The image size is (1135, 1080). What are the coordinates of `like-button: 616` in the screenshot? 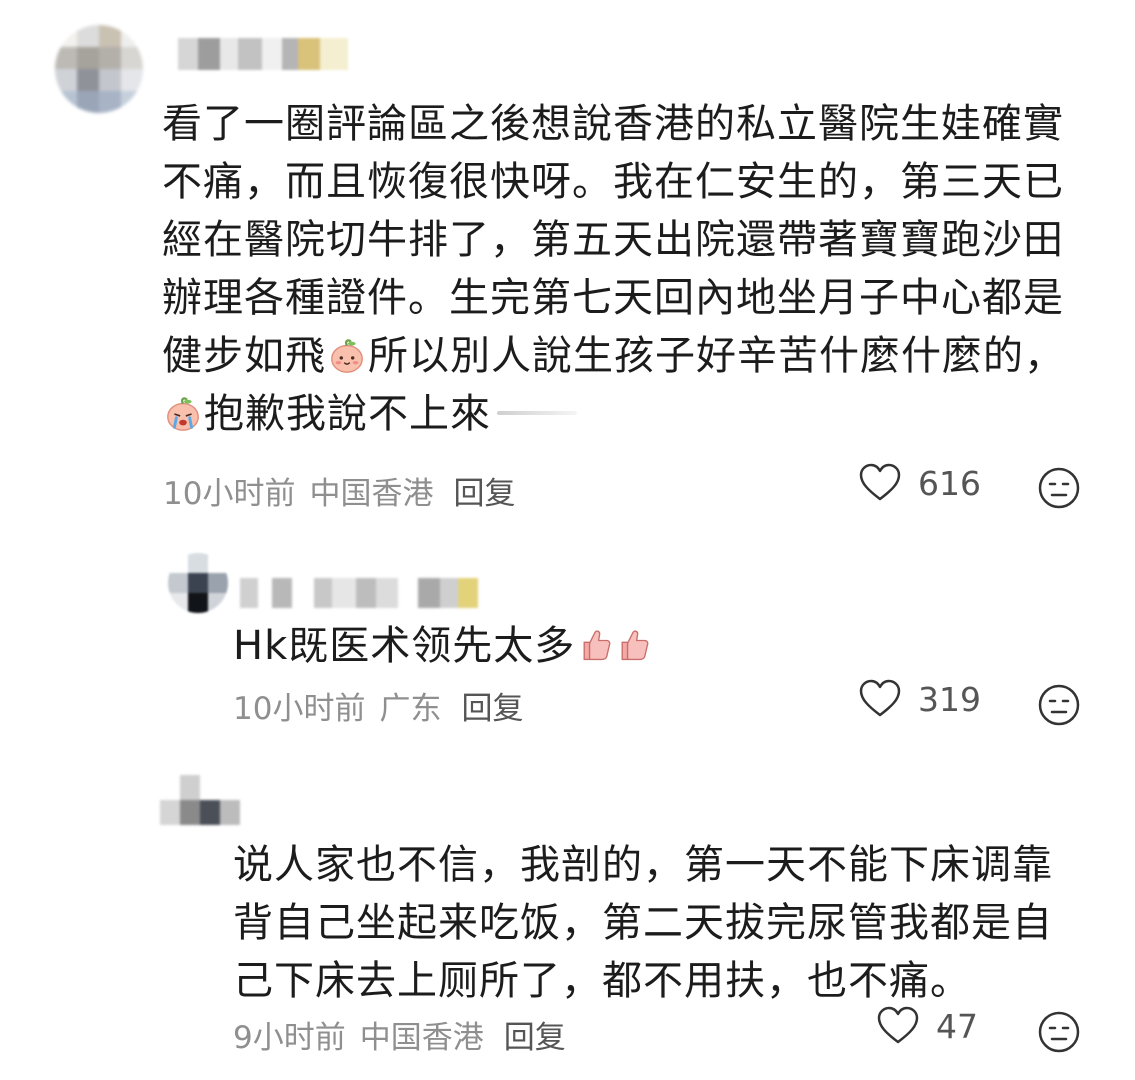 It's located at (919, 483).